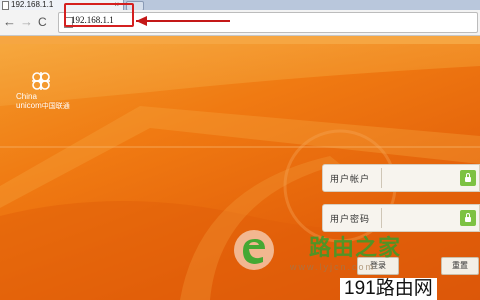 The height and width of the screenshot is (300, 480). What do you see at coordinates (254, 250) in the screenshot?
I see `watermark-e-logo-icon` at bounding box center [254, 250].